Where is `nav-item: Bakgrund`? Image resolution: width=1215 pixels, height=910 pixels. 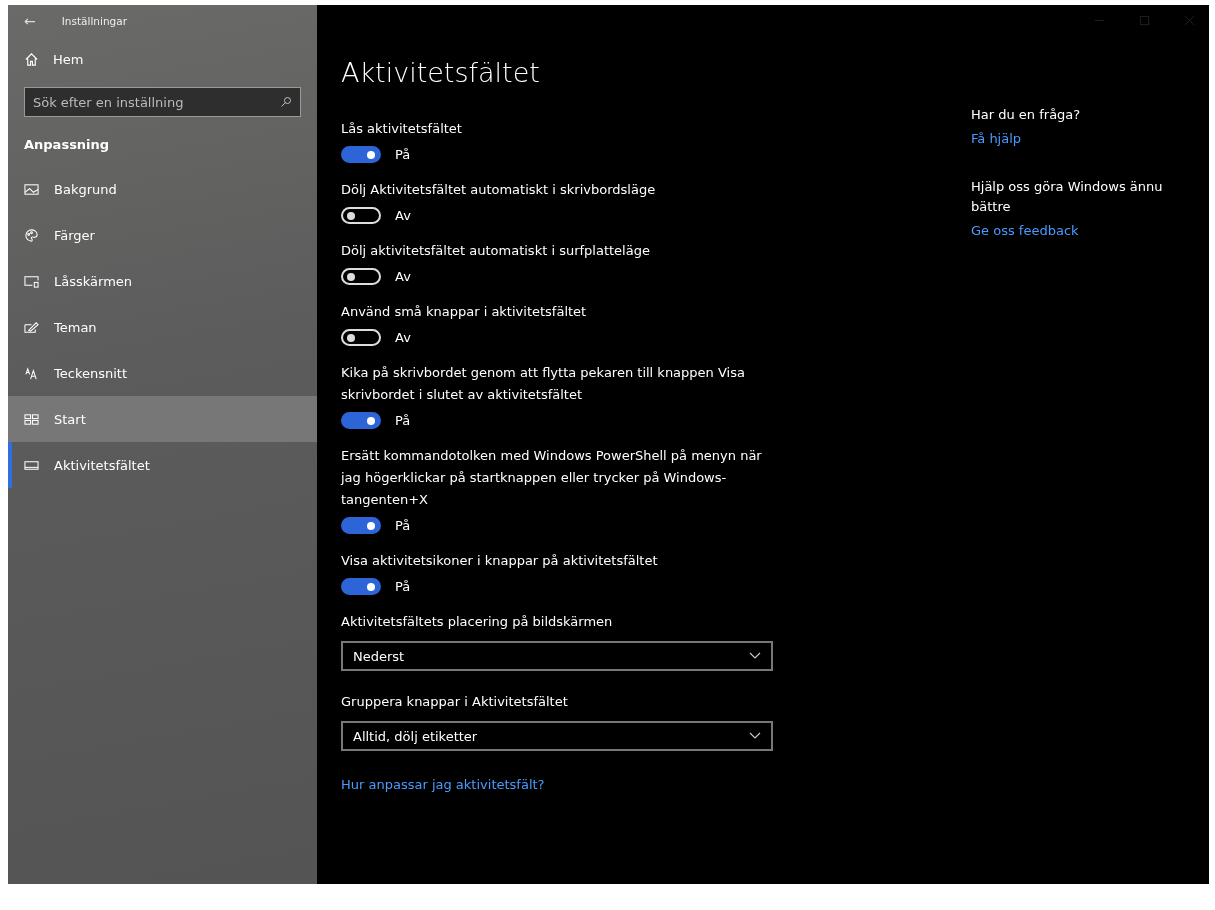 nav-item: Bakgrund is located at coordinates (162, 189).